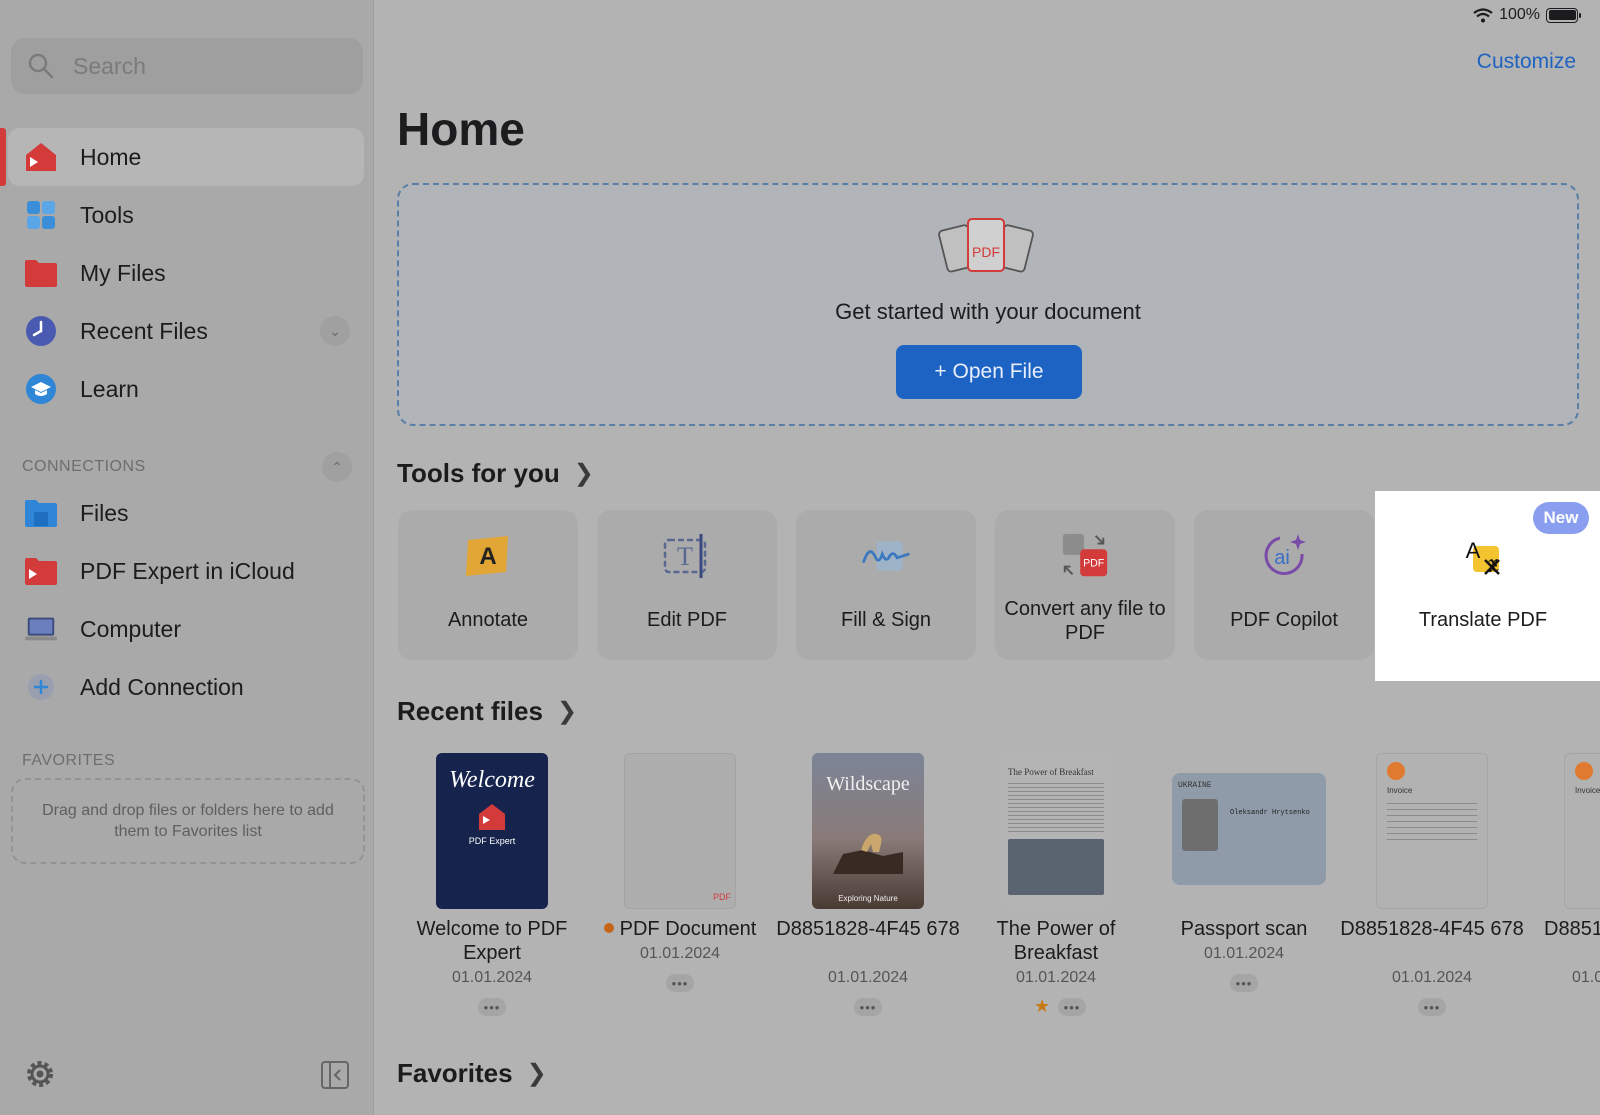 This screenshot has width=1600, height=1115. What do you see at coordinates (69, 760) in the screenshot?
I see `favorites-heading: FAVORITES` at bounding box center [69, 760].